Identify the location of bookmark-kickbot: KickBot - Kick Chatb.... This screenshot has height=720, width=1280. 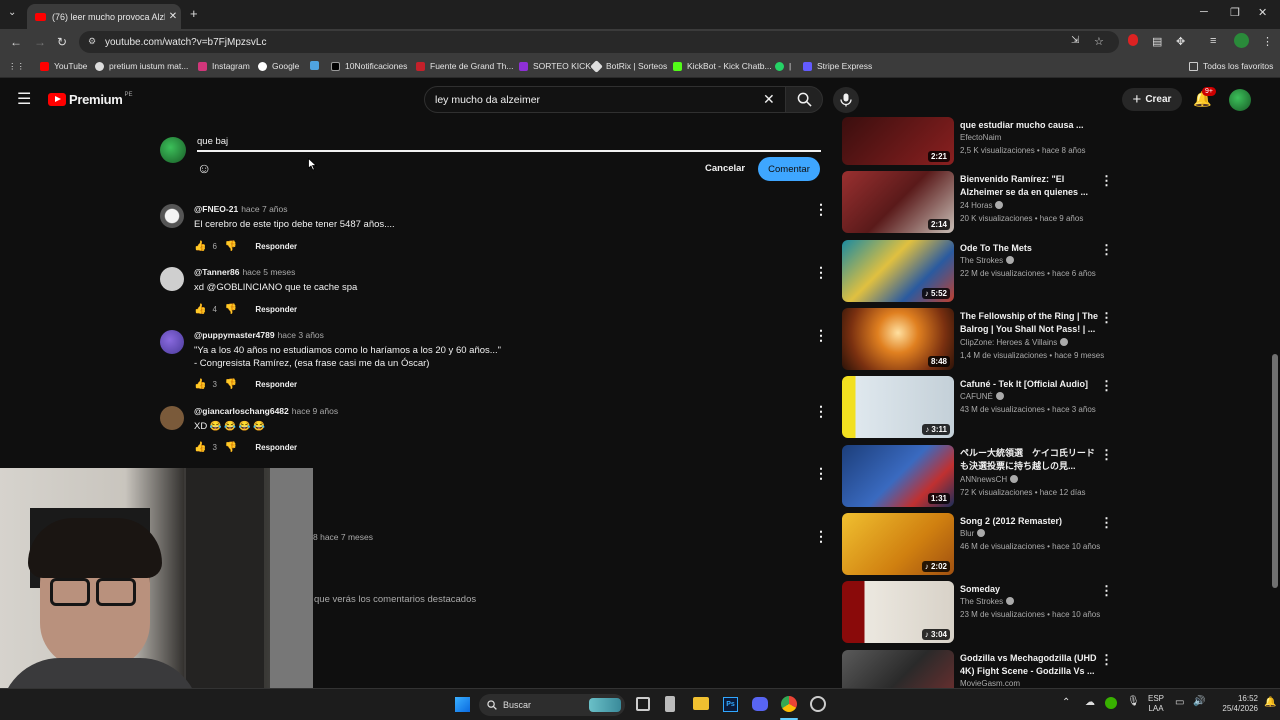
(722, 66).